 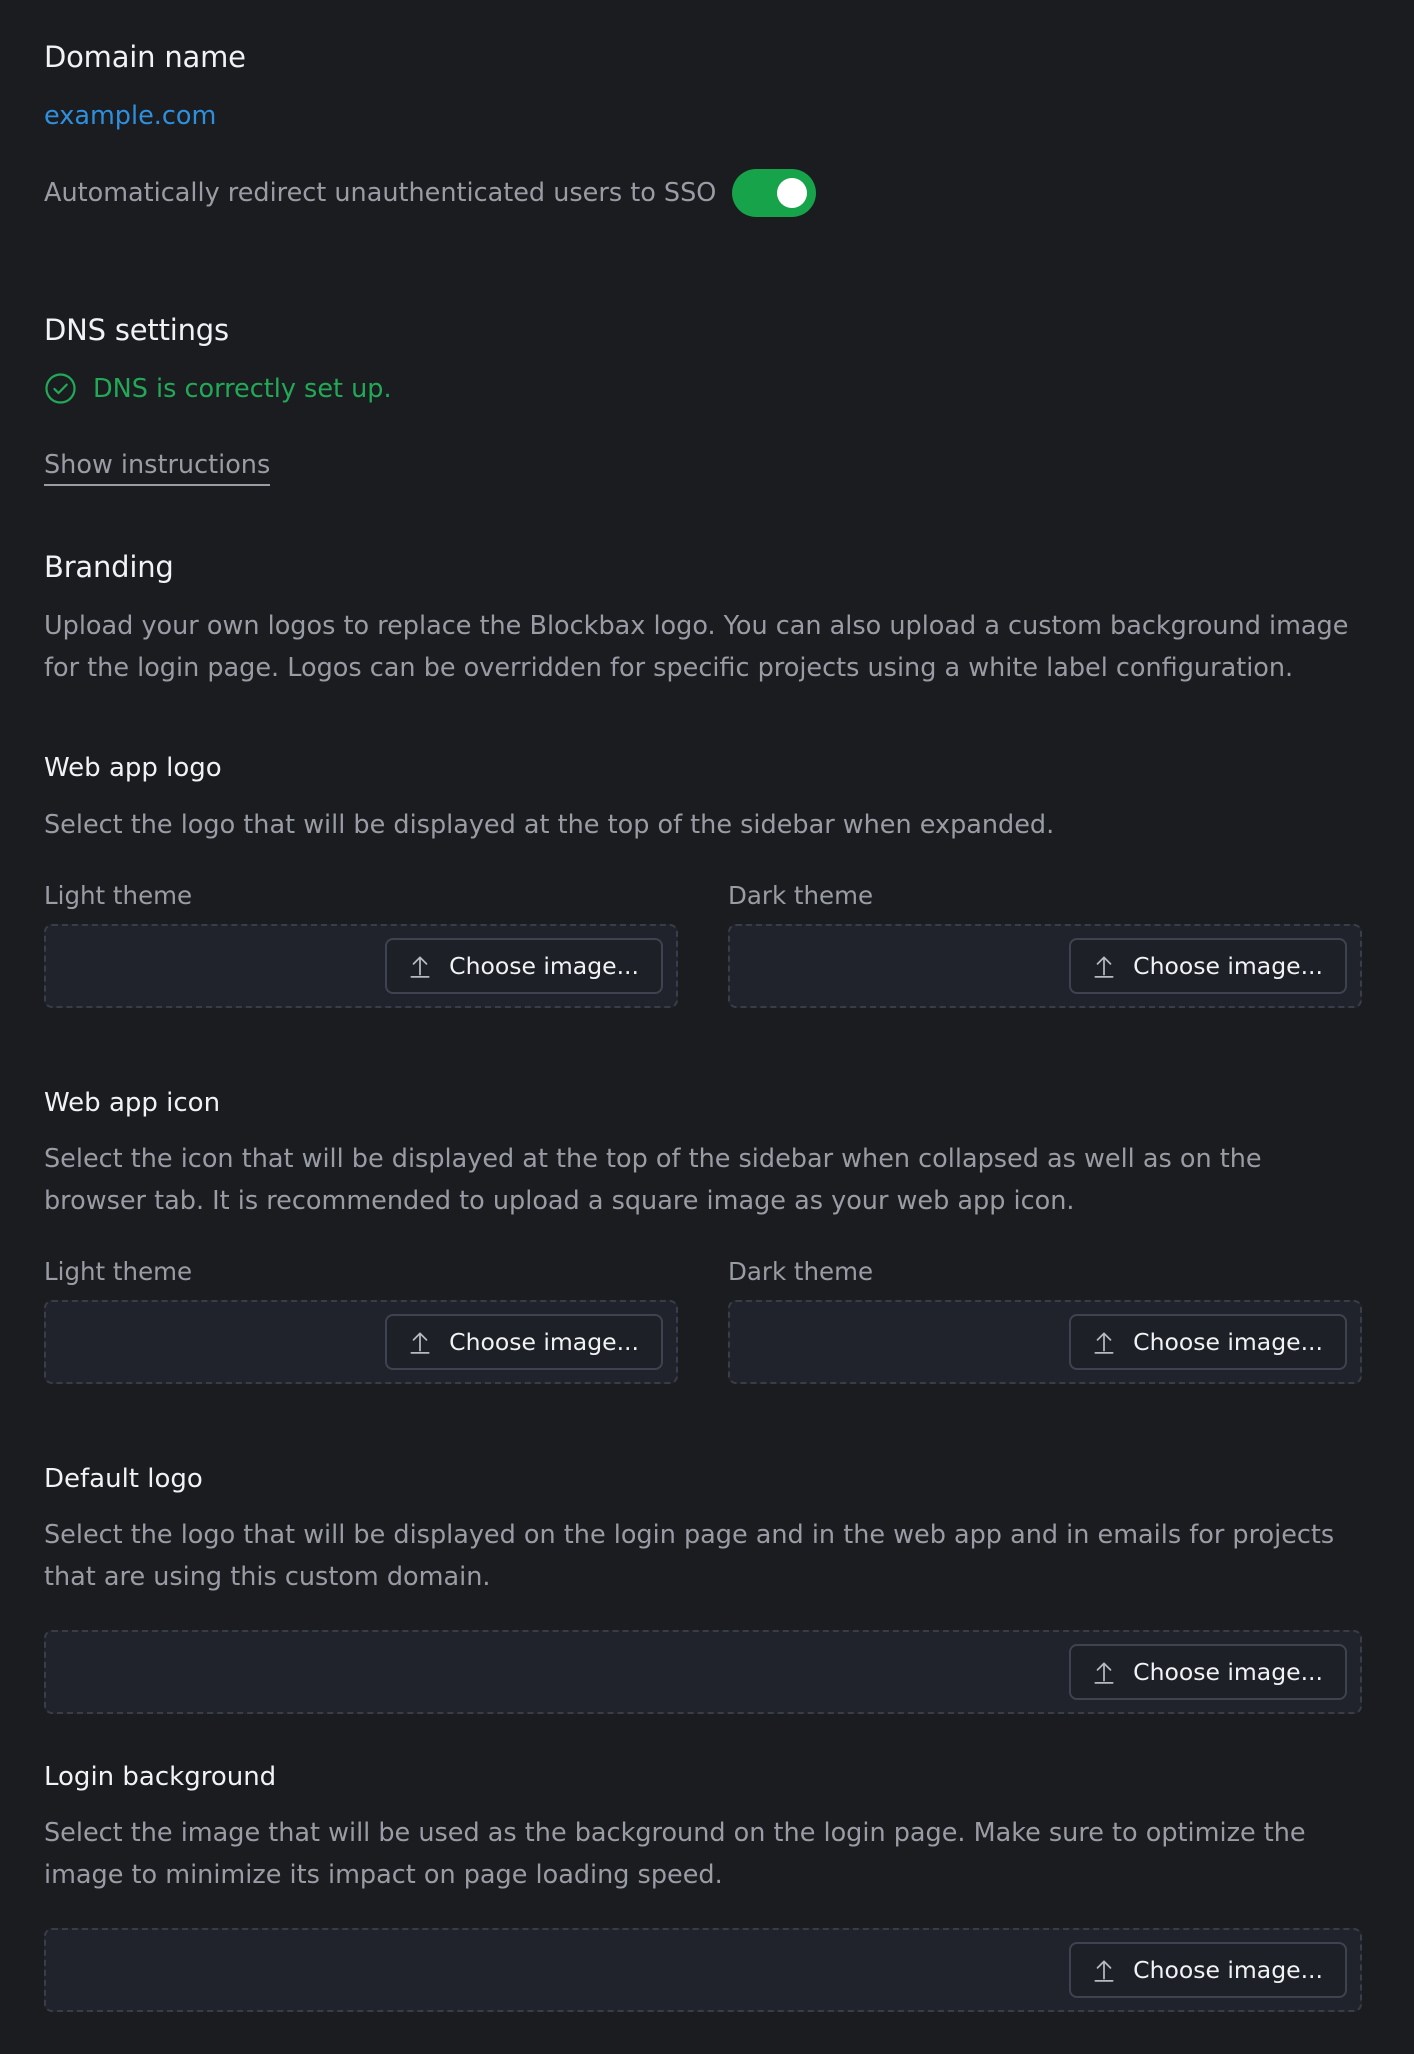 What do you see at coordinates (242, 388) in the screenshot?
I see `dns-status-text: DNS is correctly set up.` at bounding box center [242, 388].